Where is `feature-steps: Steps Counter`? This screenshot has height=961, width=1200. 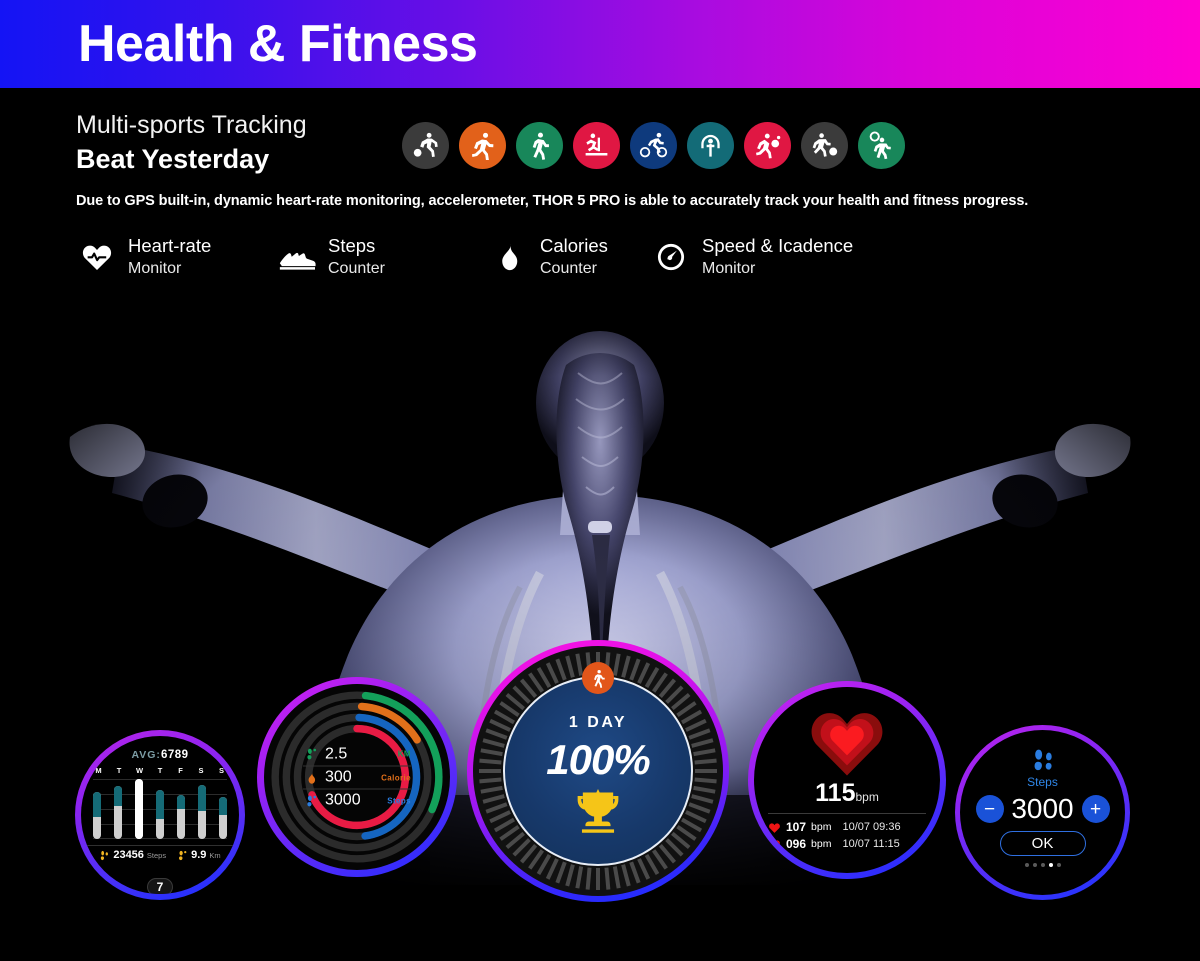
feature-steps: Steps Counter is located at coordinates (382, 257).